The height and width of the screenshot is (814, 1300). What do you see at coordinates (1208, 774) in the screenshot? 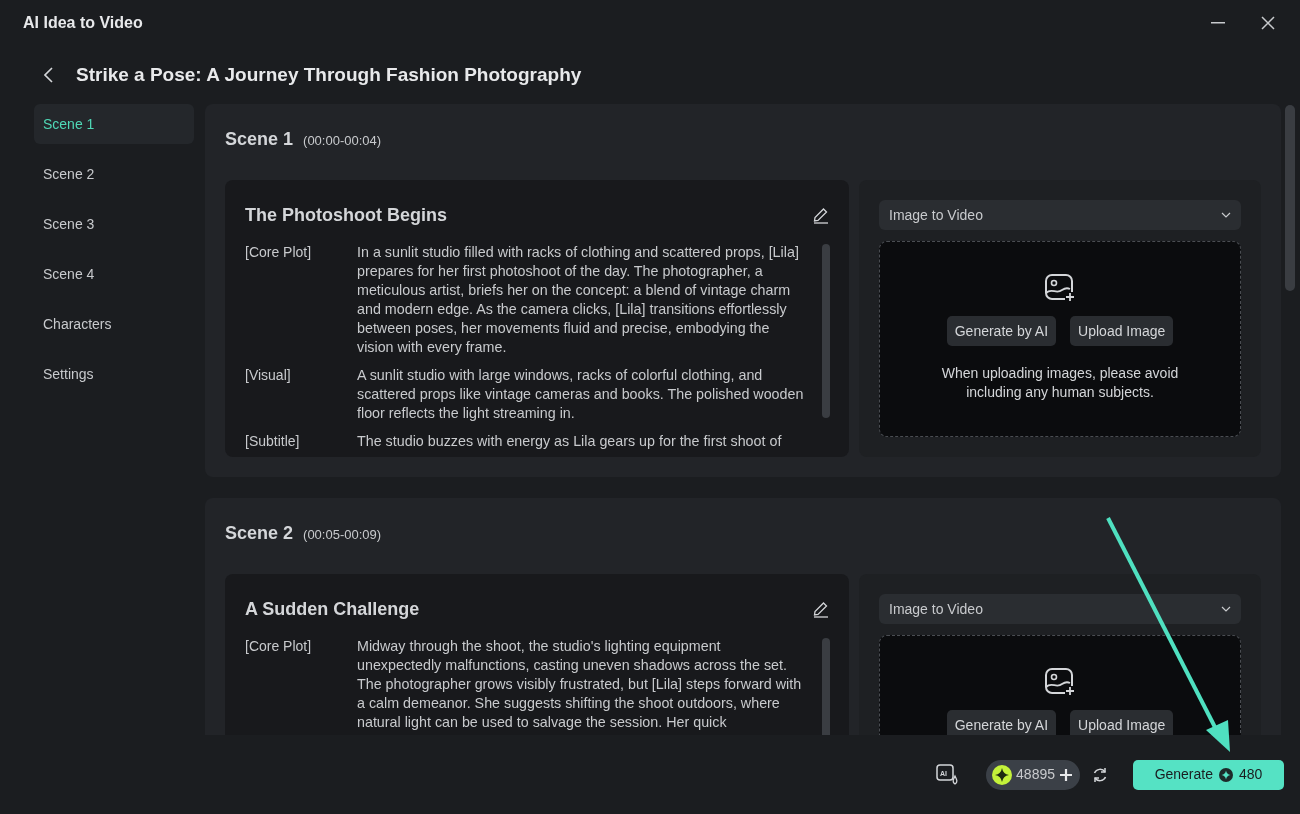
I see `generate-button: Generate 480` at bounding box center [1208, 774].